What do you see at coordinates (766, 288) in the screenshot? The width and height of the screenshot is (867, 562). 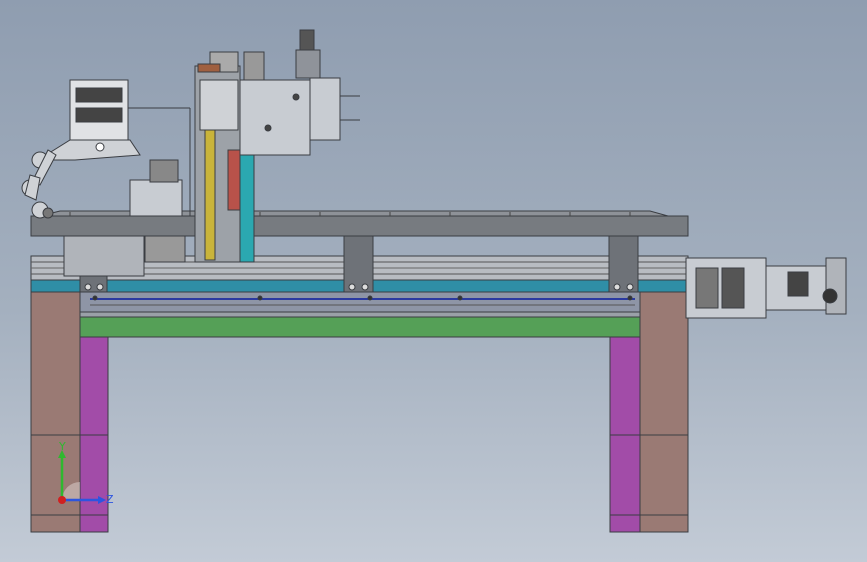 I see `servo-motor` at bounding box center [766, 288].